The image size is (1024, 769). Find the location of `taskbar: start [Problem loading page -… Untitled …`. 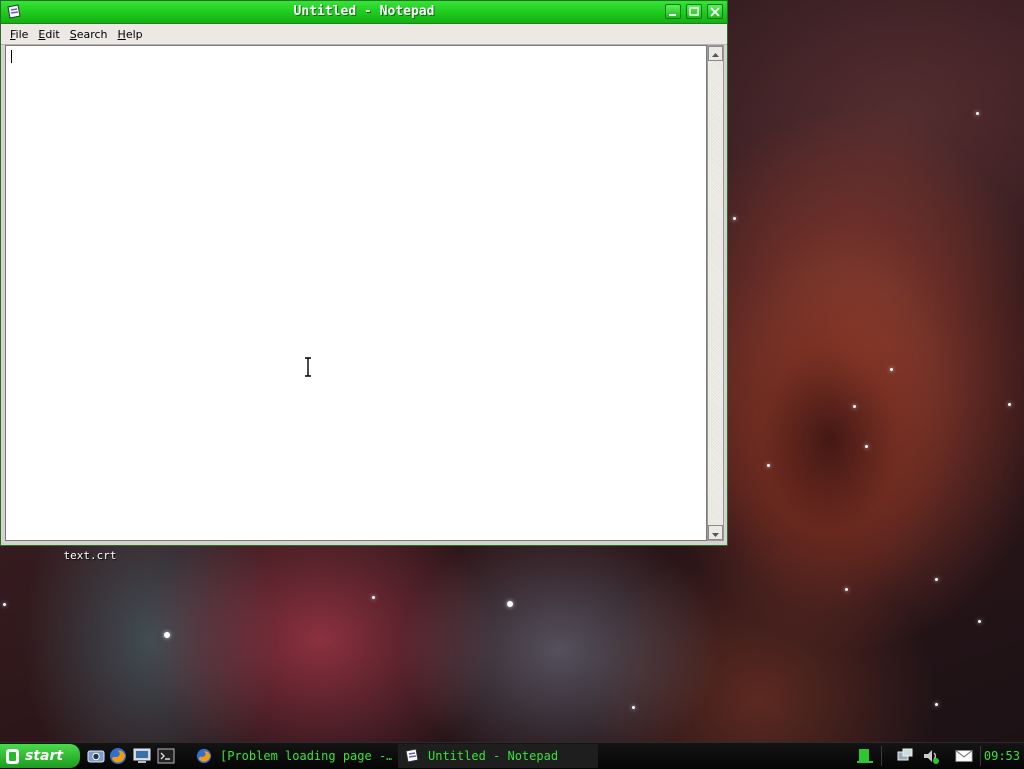

taskbar: start [Problem loading page -… Untitled … is located at coordinates (512, 755).